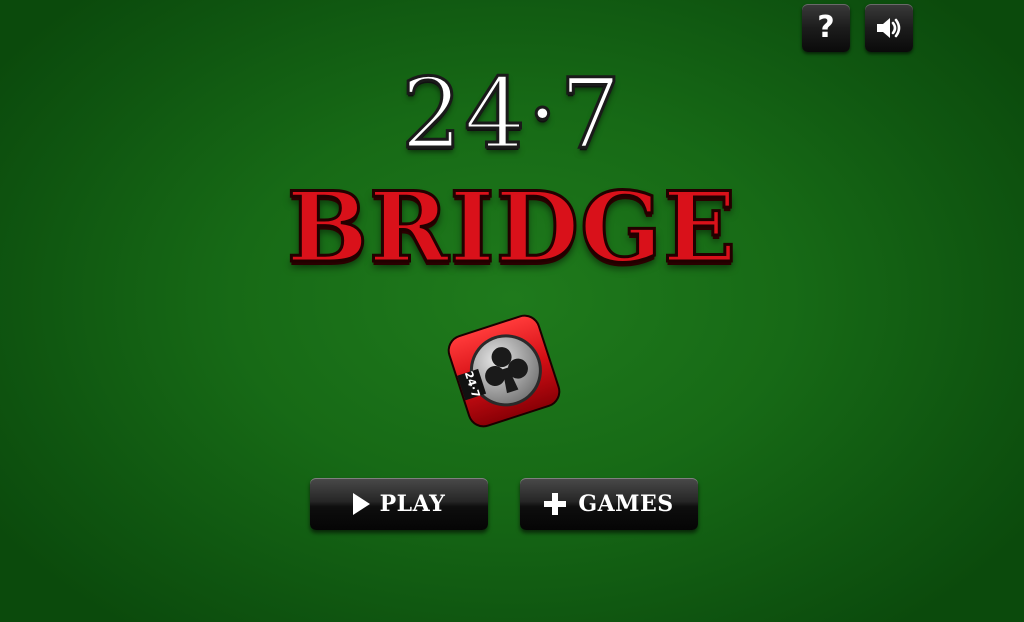 The width and height of the screenshot is (1024, 622). What do you see at coordinates (361, 504) in the screenshot?
I see `play-icon` at bounding box center [361, 504].